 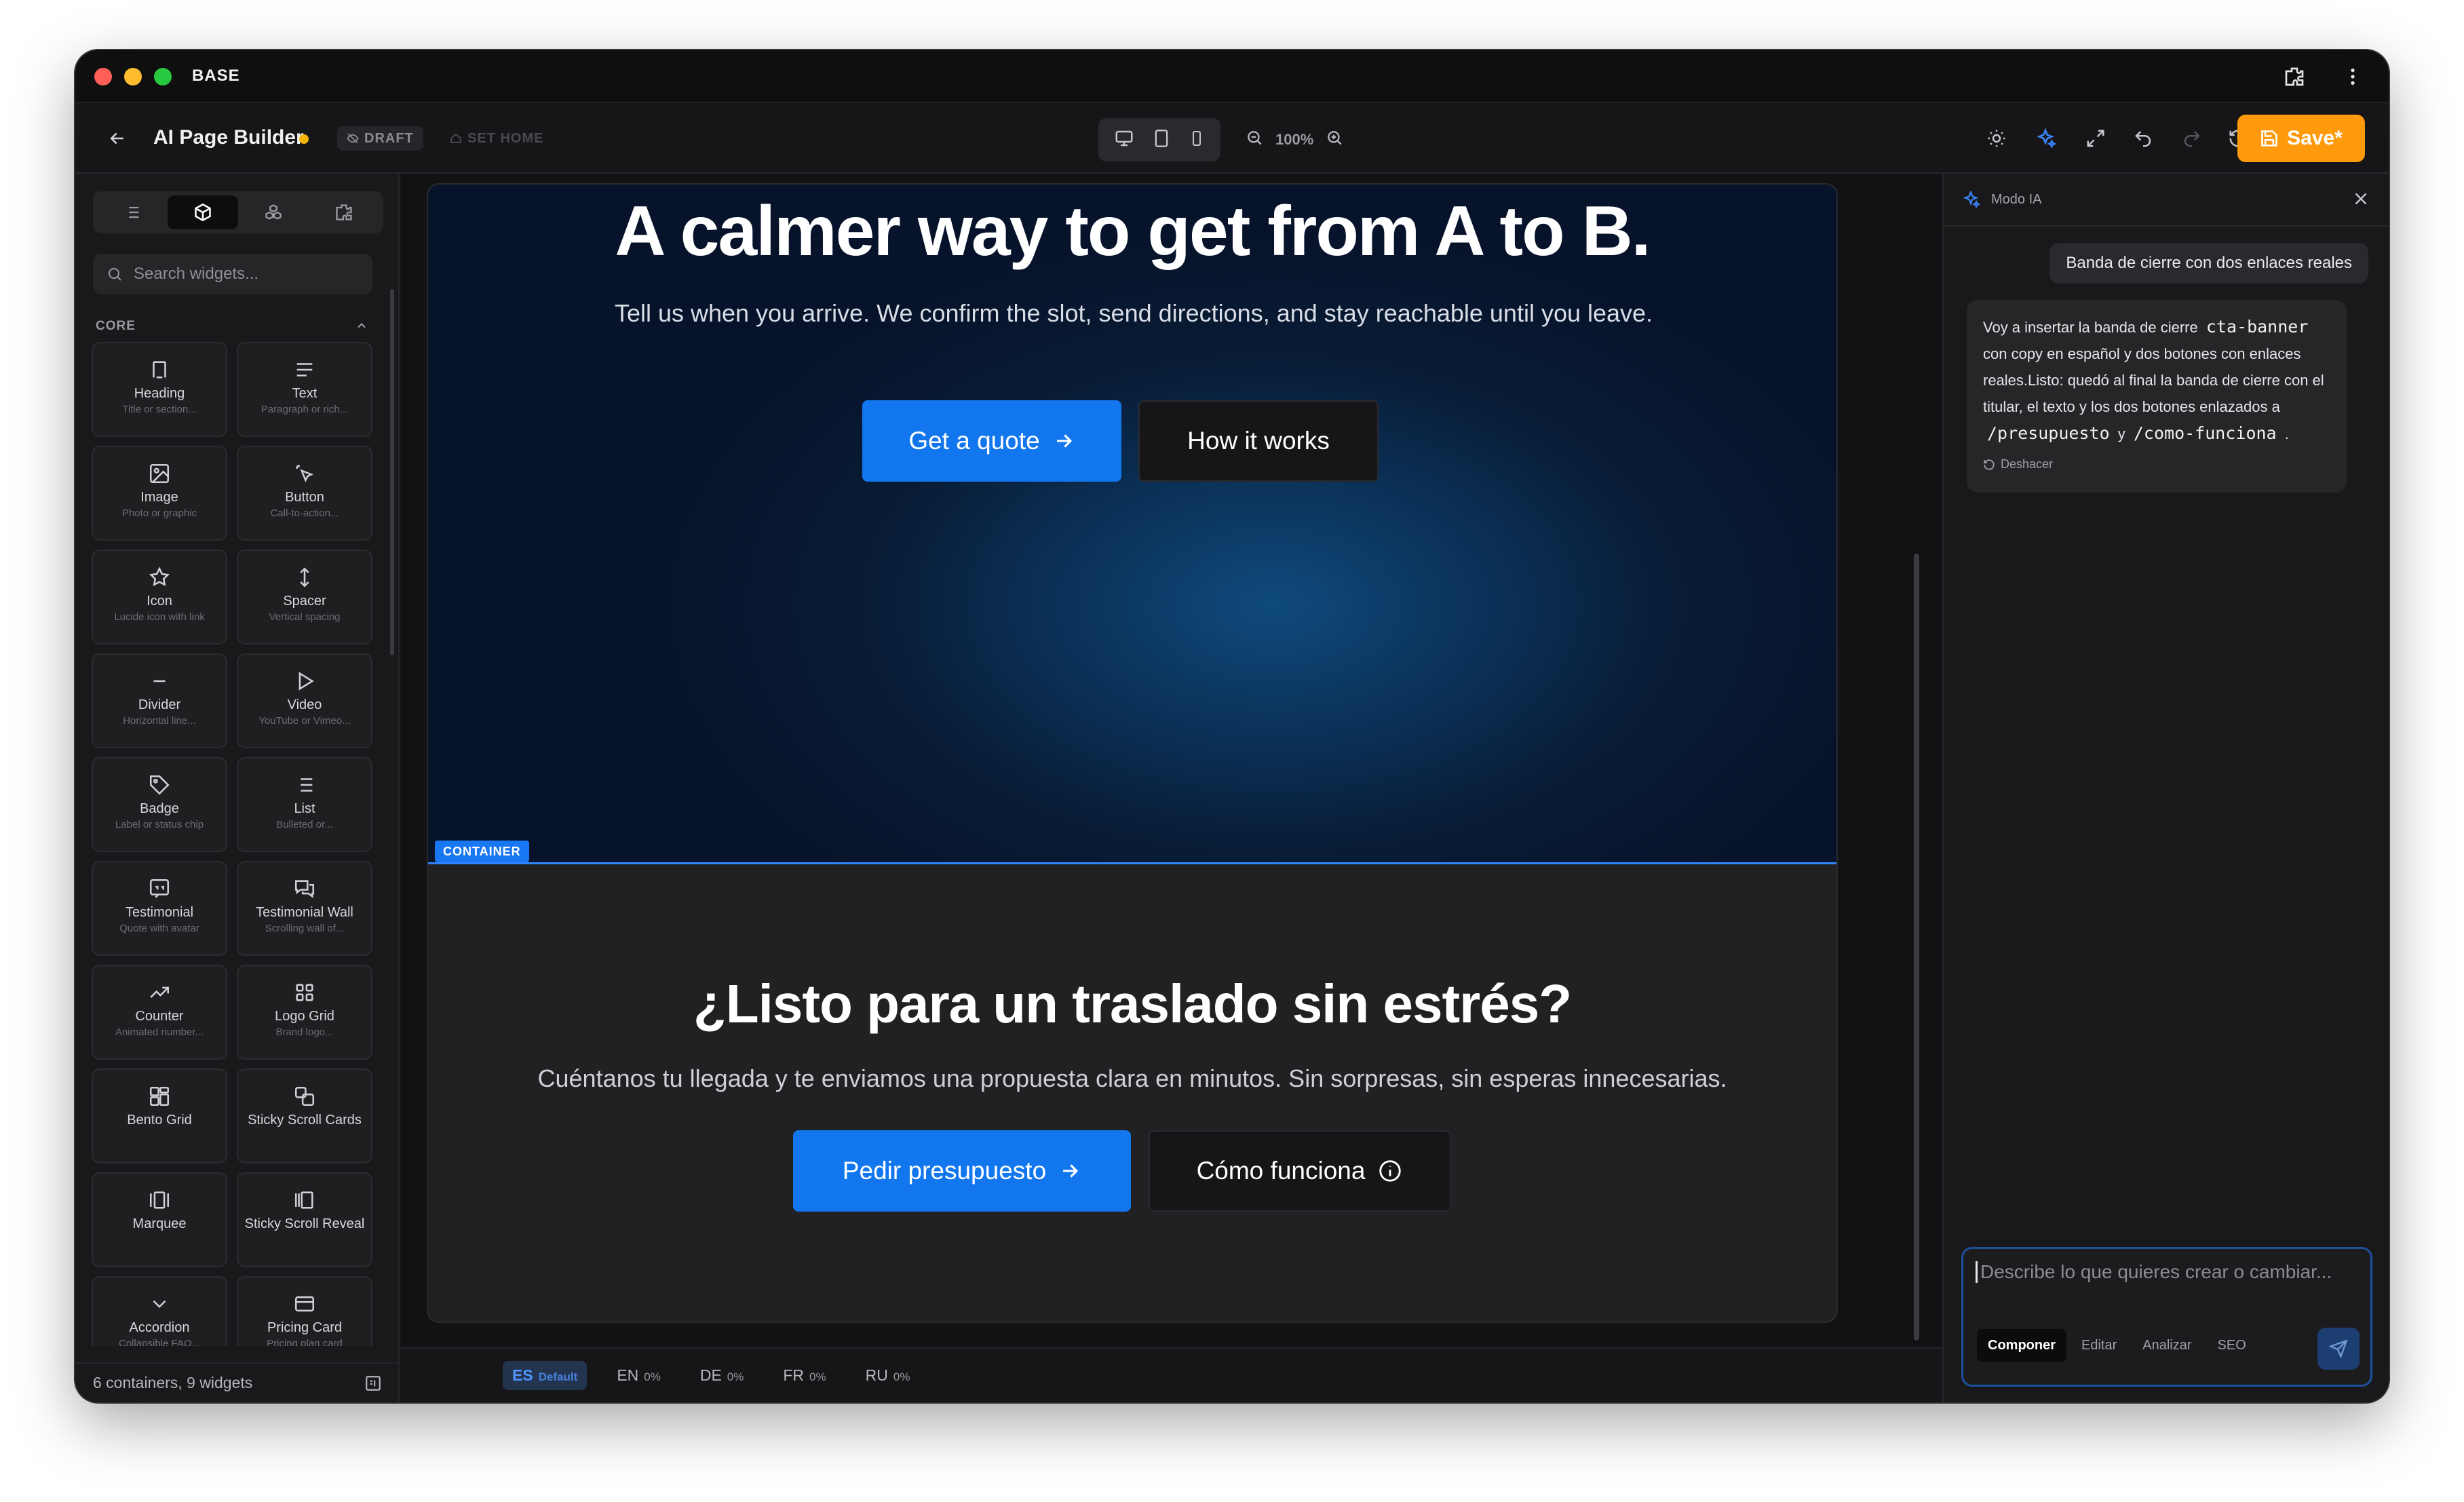 What do you see at coordinates (2294, 76) in the screenshot?
I see `extension-icon` at bounding box center [2294, 76].